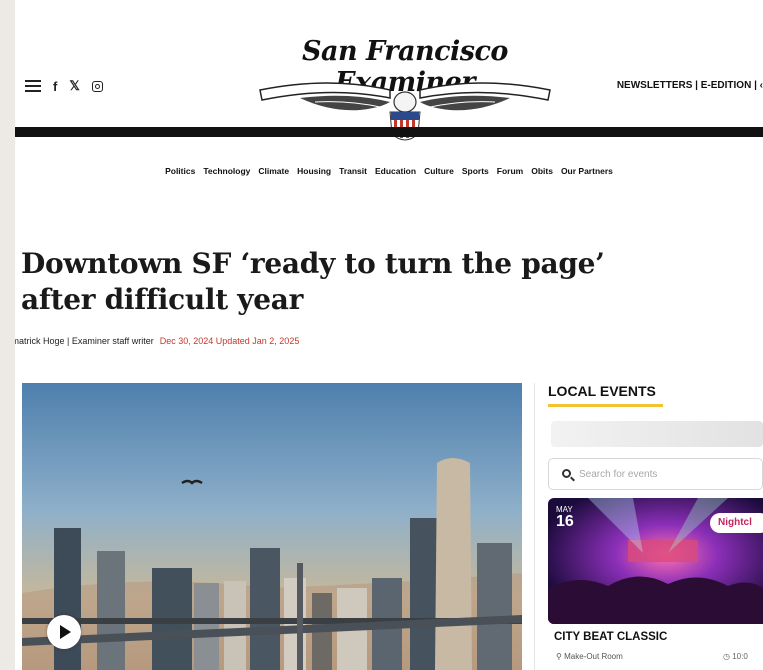  I want to click on event-time-text: 10:0, so click(740, 656).